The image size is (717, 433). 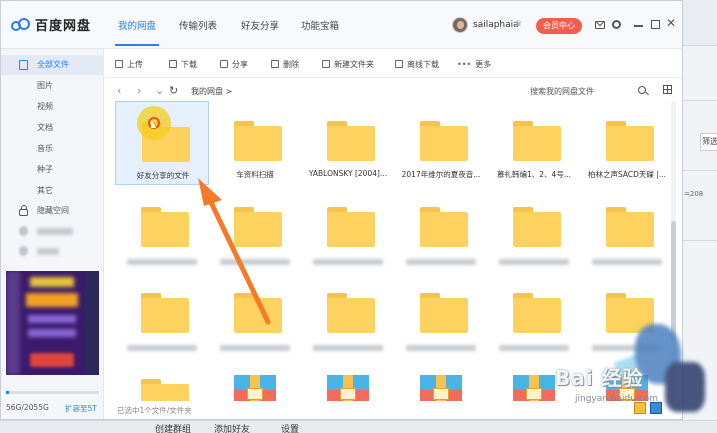 I want to click on offline-download-button: 离线下载, so click(x=417, y=64).